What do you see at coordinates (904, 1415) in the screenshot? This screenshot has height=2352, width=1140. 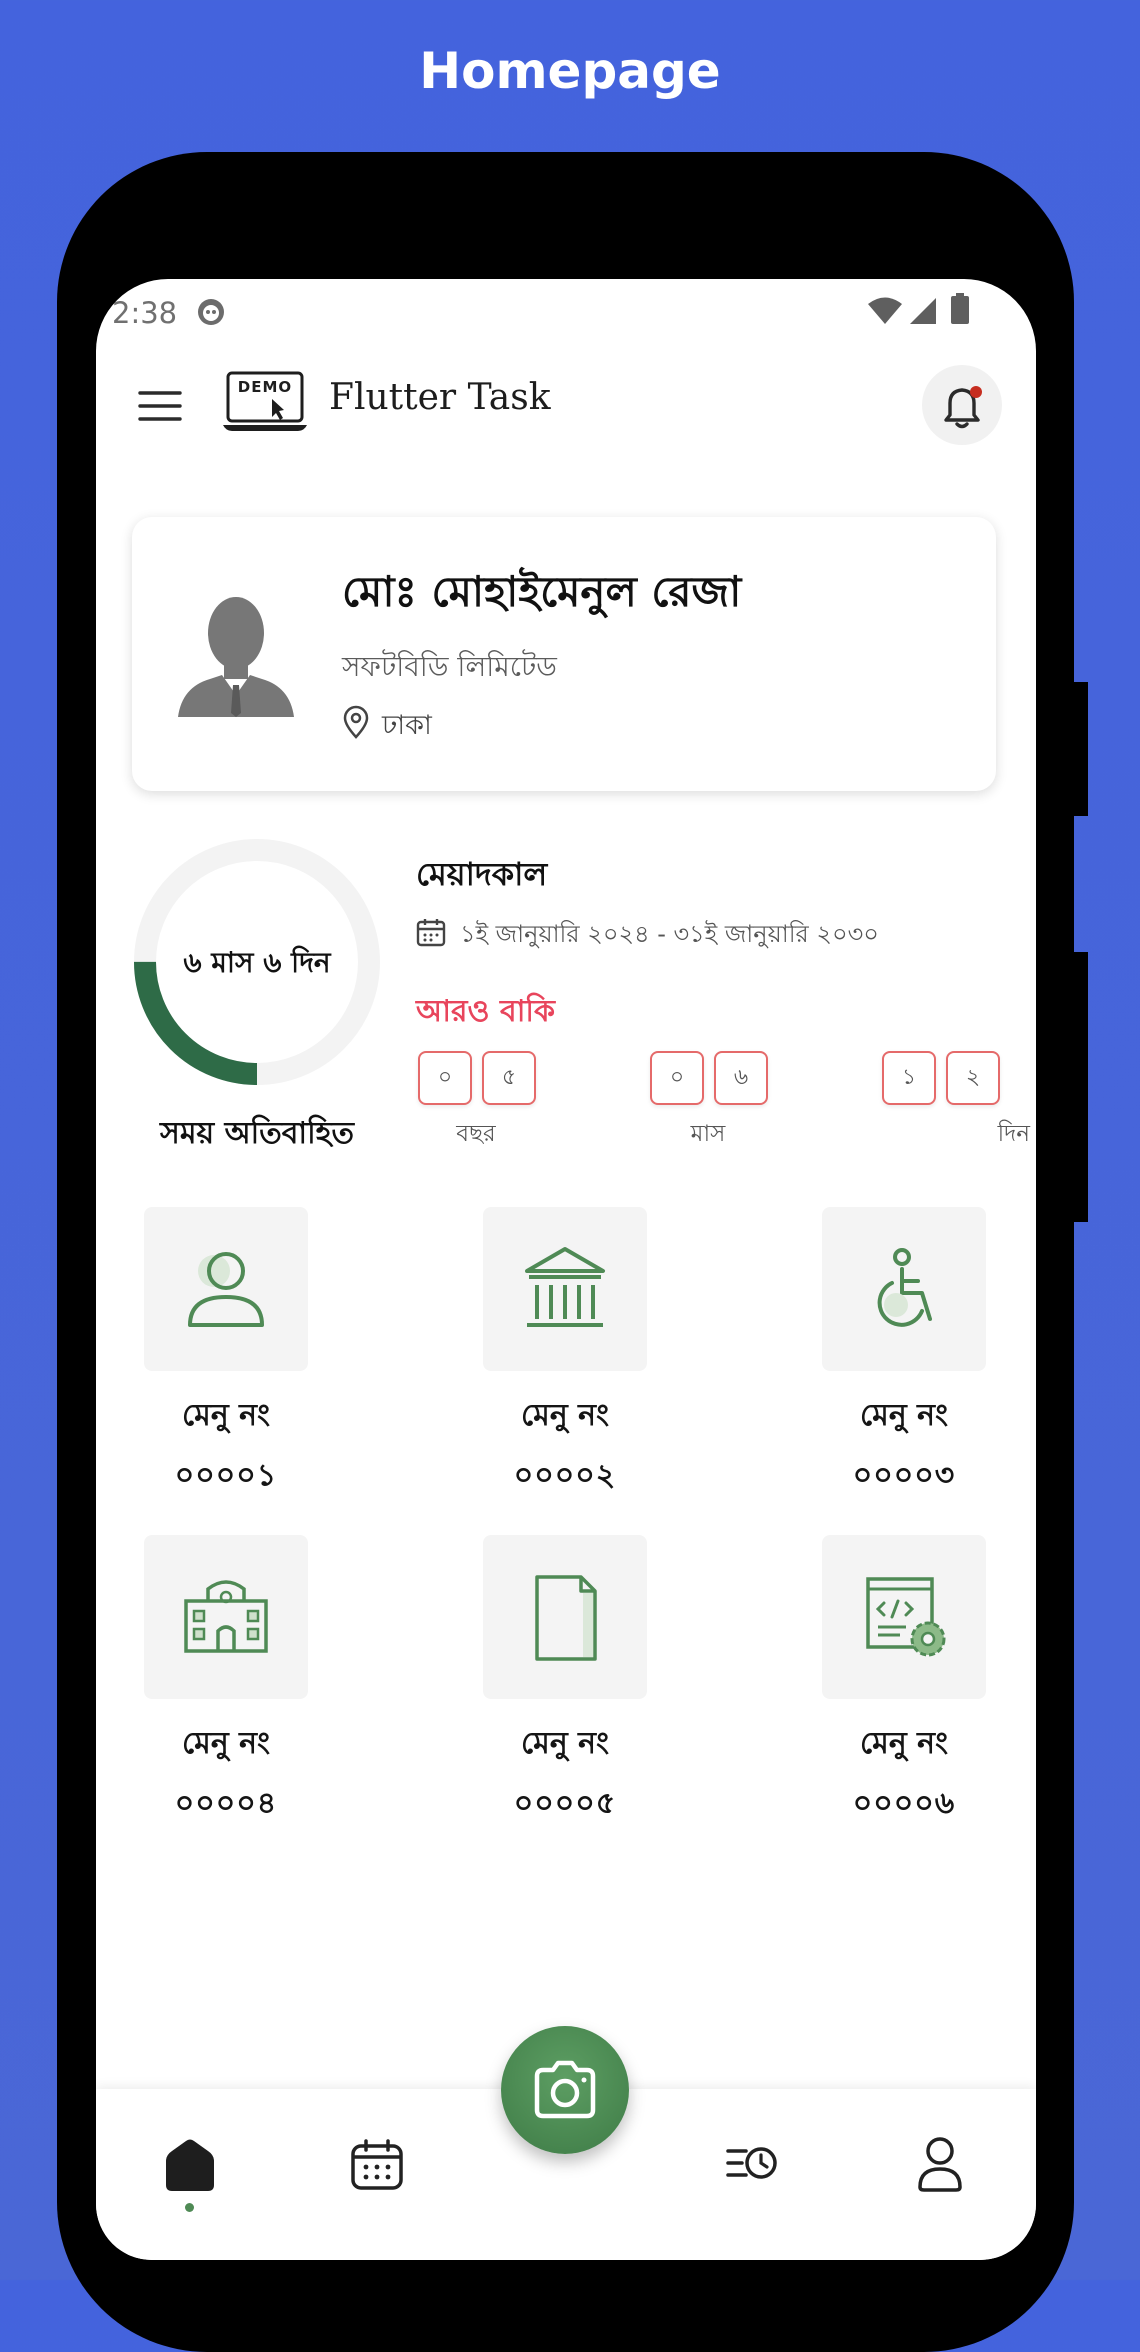 I see `menu-label-3: মেনু নং` at bounding box center [904, 1415].